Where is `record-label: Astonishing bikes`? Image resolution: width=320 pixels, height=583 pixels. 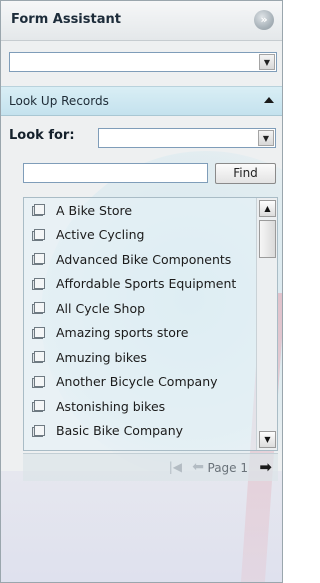
record-label: Astonishing bikes is located at coordinates (111, 406).